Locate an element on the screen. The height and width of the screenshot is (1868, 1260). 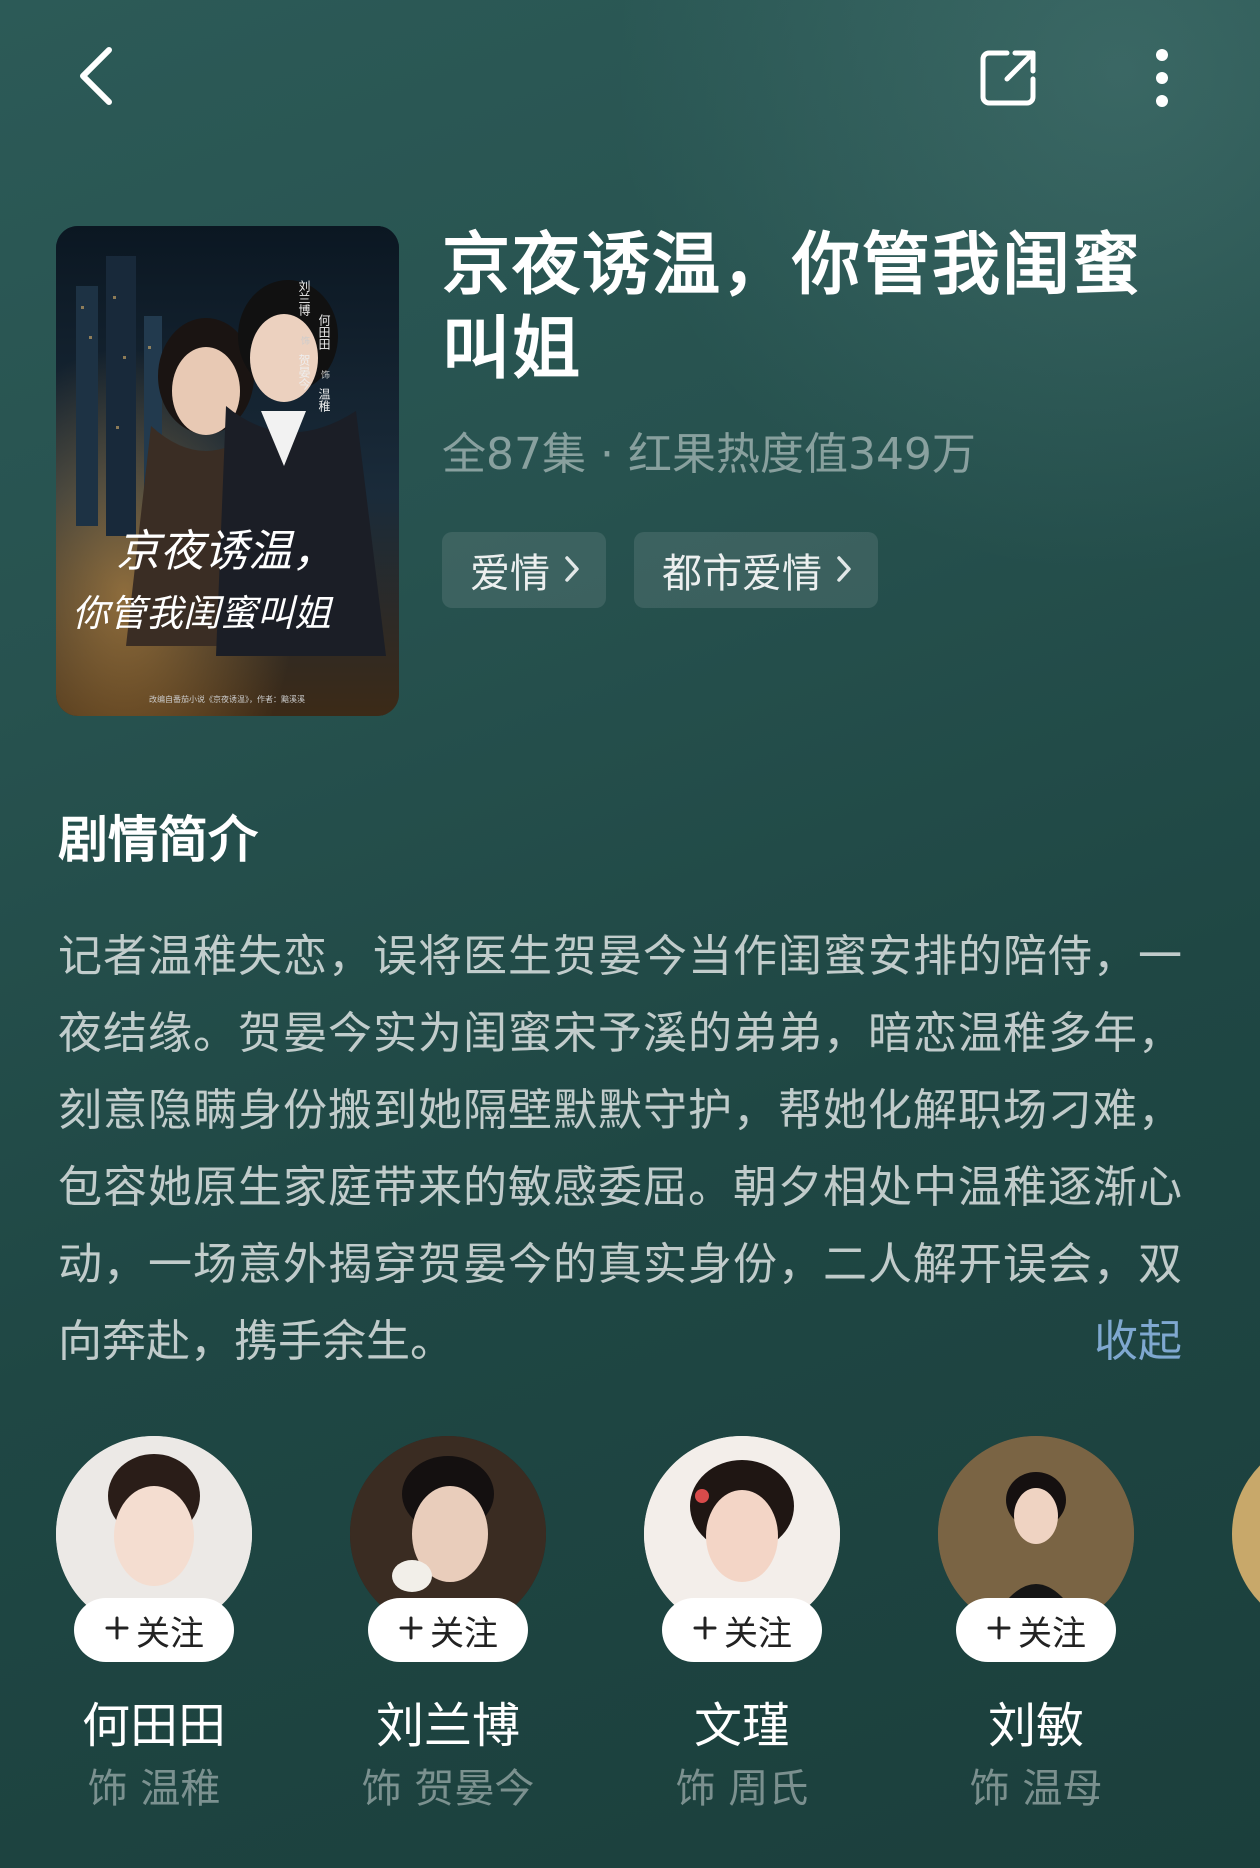
poster-footer: 改编自番茄小说《京夜诱温》，作者：黯溪溪 is located at coordinates (227, 699).